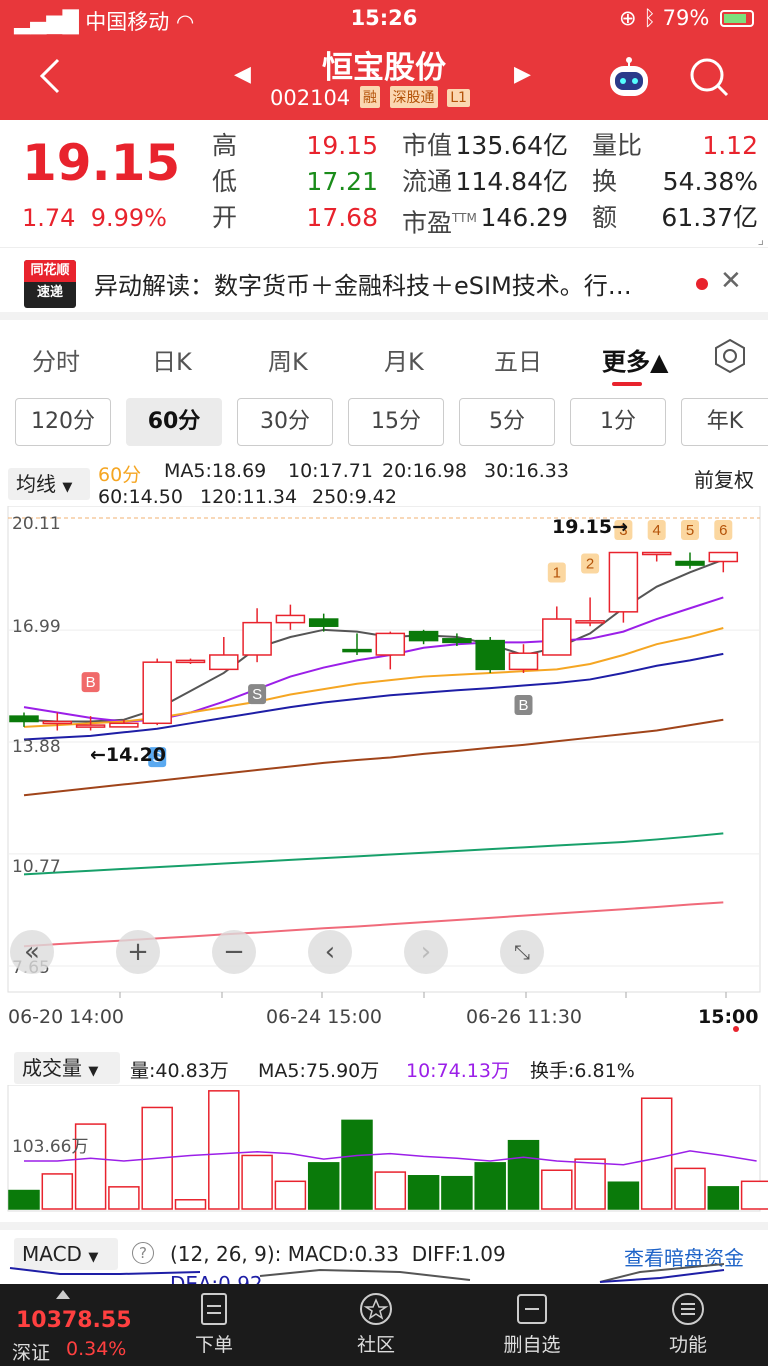  I want to click on nav-remove-watchlist: 删自选, so click(532, 1324).